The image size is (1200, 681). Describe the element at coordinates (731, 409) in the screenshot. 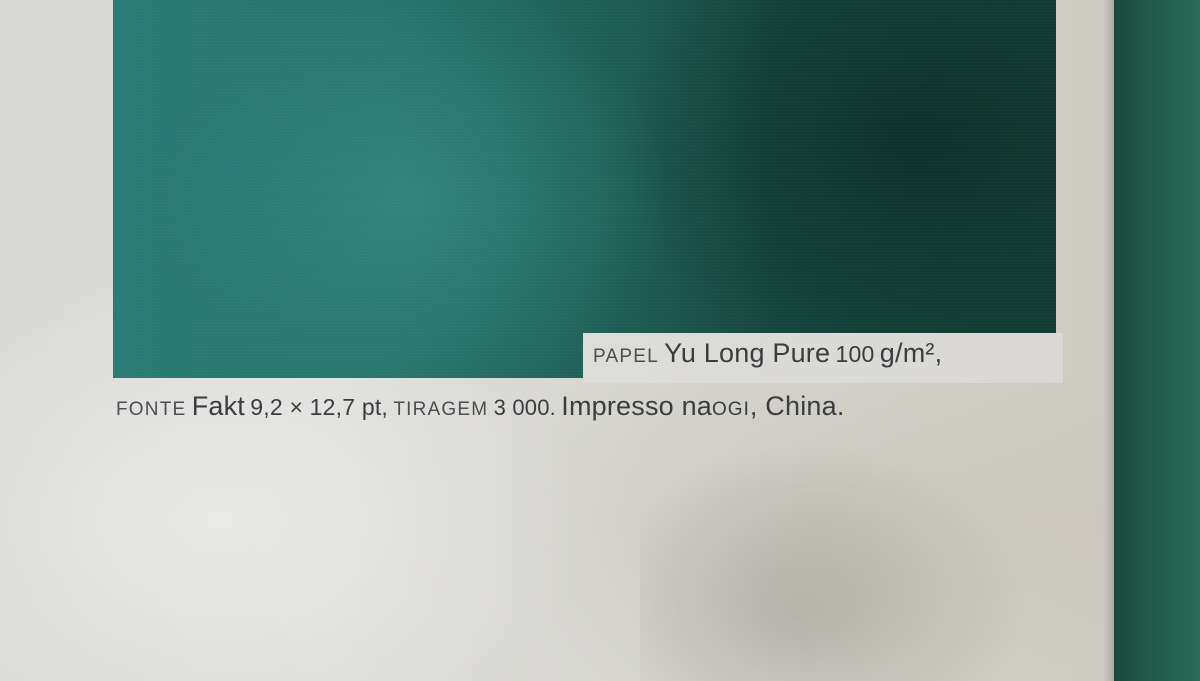

I see `printer-name: OGI` at that location.